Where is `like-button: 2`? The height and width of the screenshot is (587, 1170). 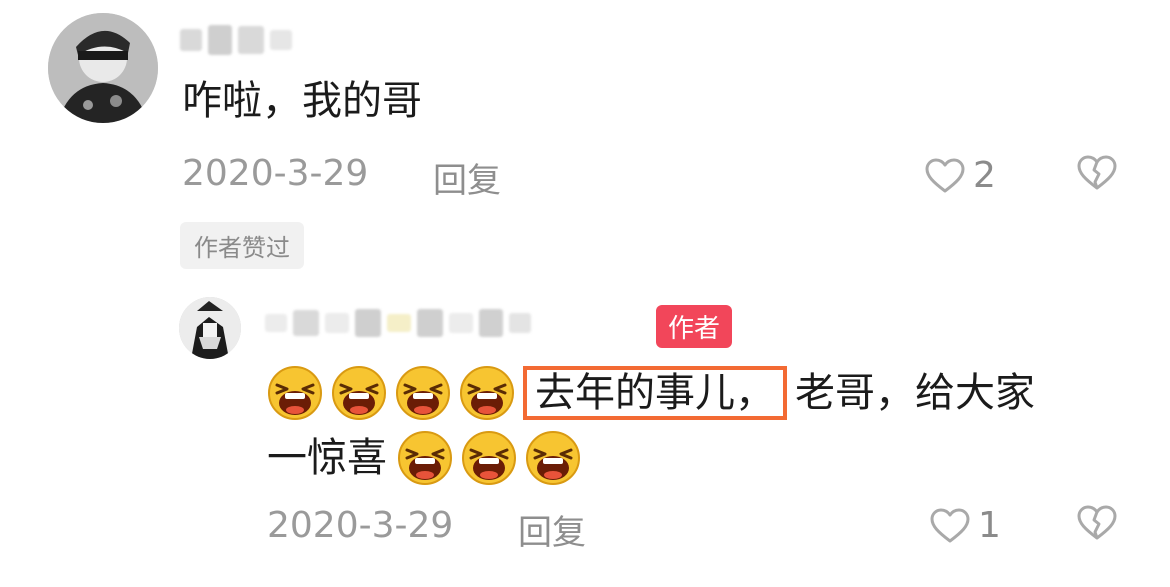 like-button: 2 is located at coordinates (960, 175).